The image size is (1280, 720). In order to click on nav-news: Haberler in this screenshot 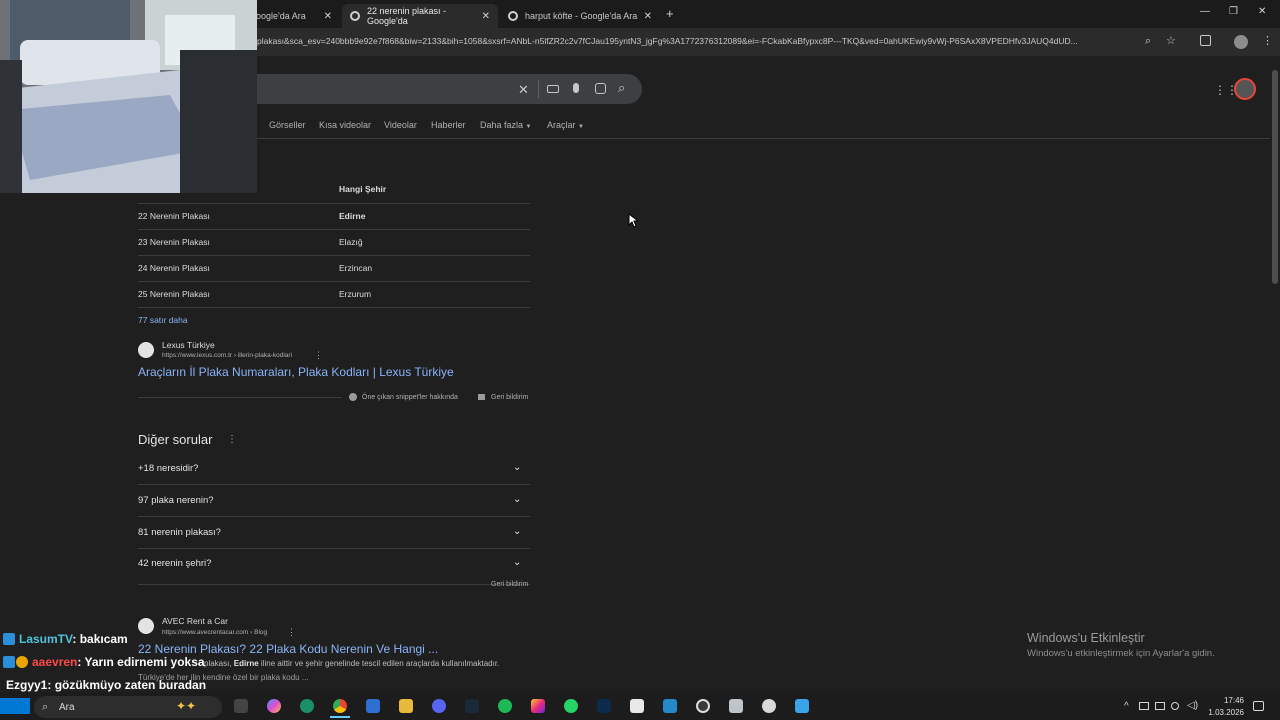, I will do `click(448, 125)`.